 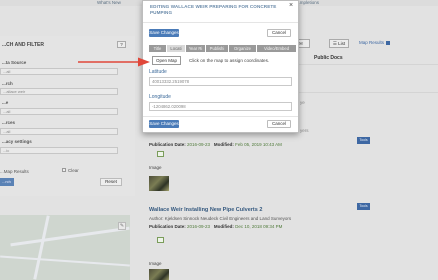 What do you see at coordinates (59, 91) in the screenshot?
I see `search-input: ...allace weir` at bounding box center [59, 91].